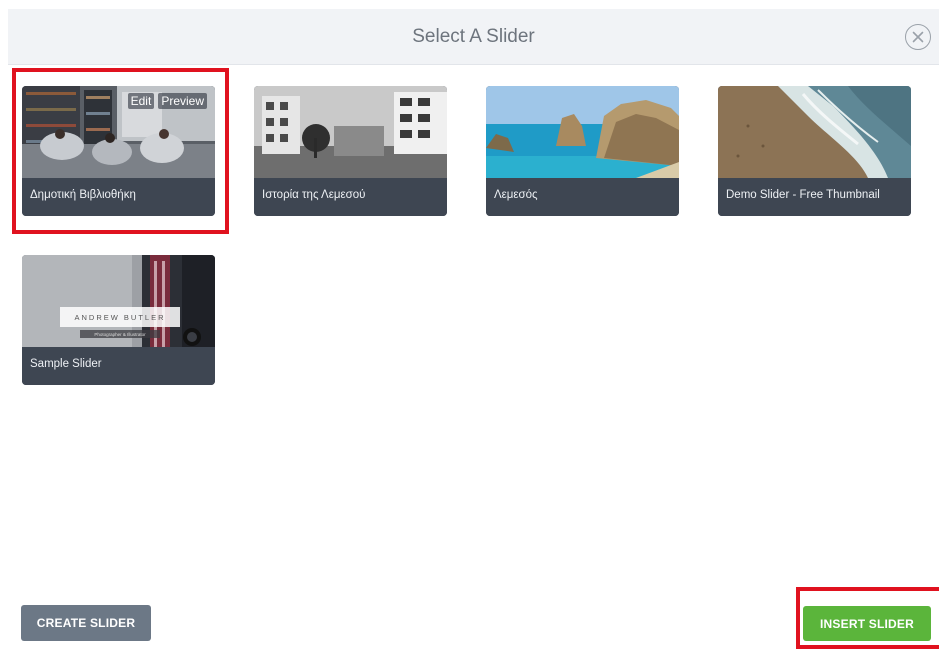  Describe the element at coordinates (182, 101) in the screenshot. I see `preview-link: Preview` at that location.